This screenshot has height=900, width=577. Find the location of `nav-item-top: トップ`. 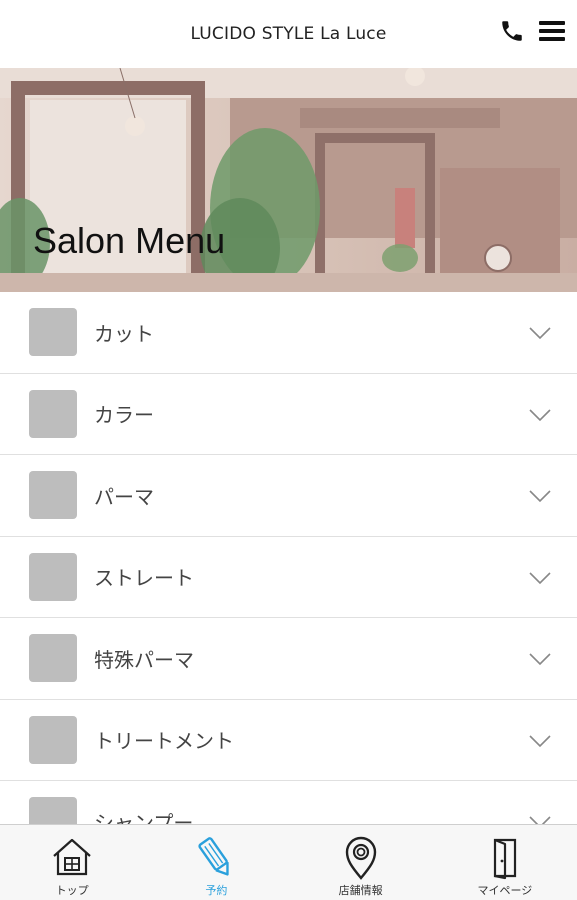

nav-item-top: トップ is located at coordinates (72, 862).